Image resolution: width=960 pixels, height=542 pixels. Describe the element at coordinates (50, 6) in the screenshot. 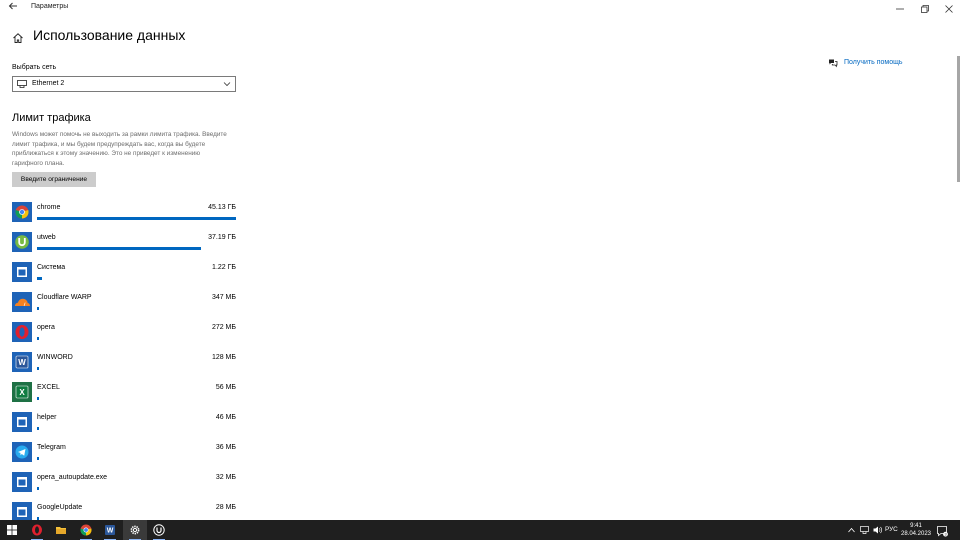

I see `window-title: Параметры` at that location.